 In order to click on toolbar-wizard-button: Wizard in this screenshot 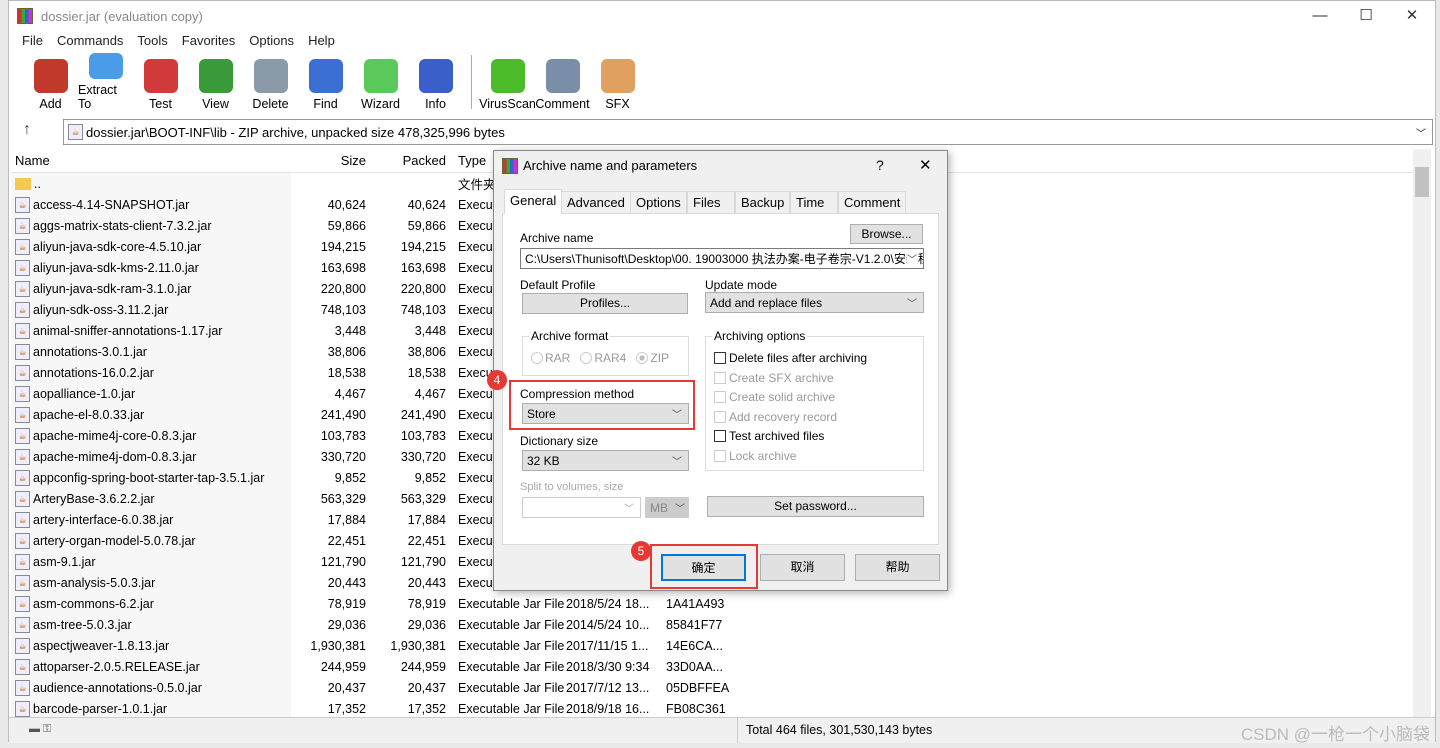, I will do `click(380, 82)`.